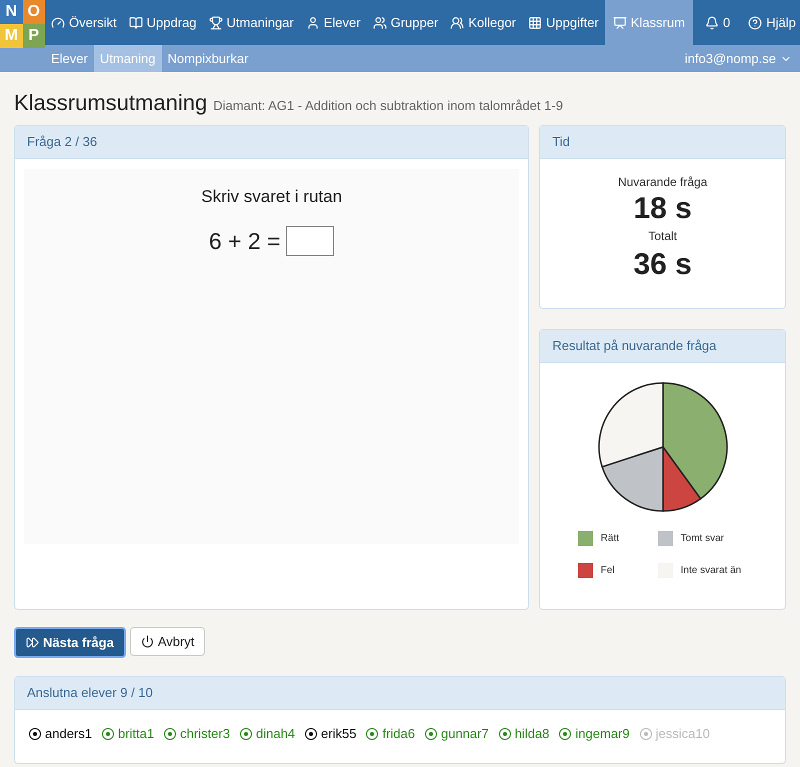 Image resolution: width=800 pixels, height=767 pixels. Describe the element at coordinates (405, 22) in the screenshot. I see `nav-tab: Grupper` at that location.